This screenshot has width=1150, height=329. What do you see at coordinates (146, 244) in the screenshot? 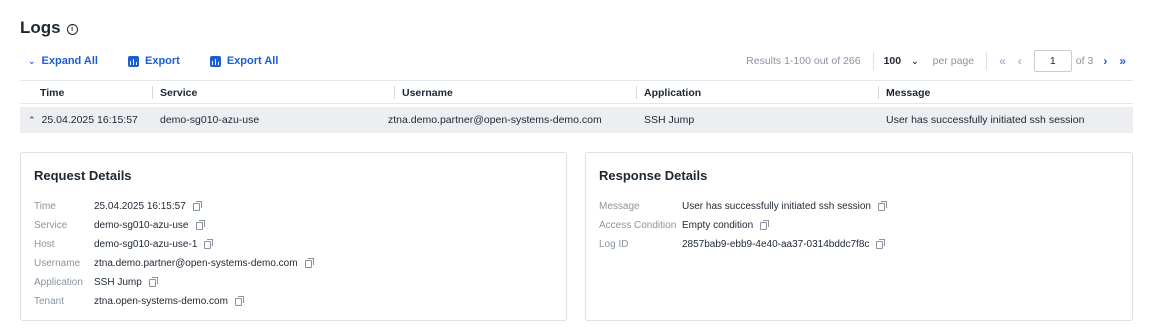
I see `detail-value: demo-sg010-azu-use-1` at bounding box center [146, 244].